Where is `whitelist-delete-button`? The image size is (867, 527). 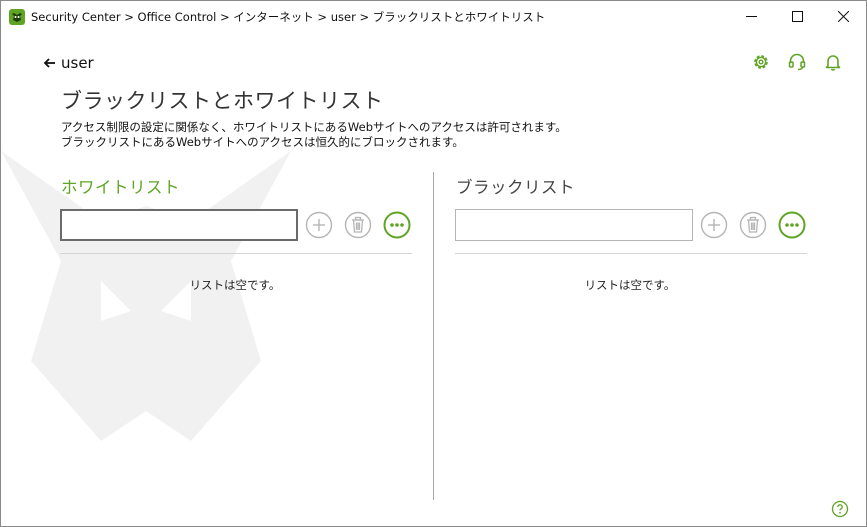
whitelist-delete-button is located at coordinates (358, 225).